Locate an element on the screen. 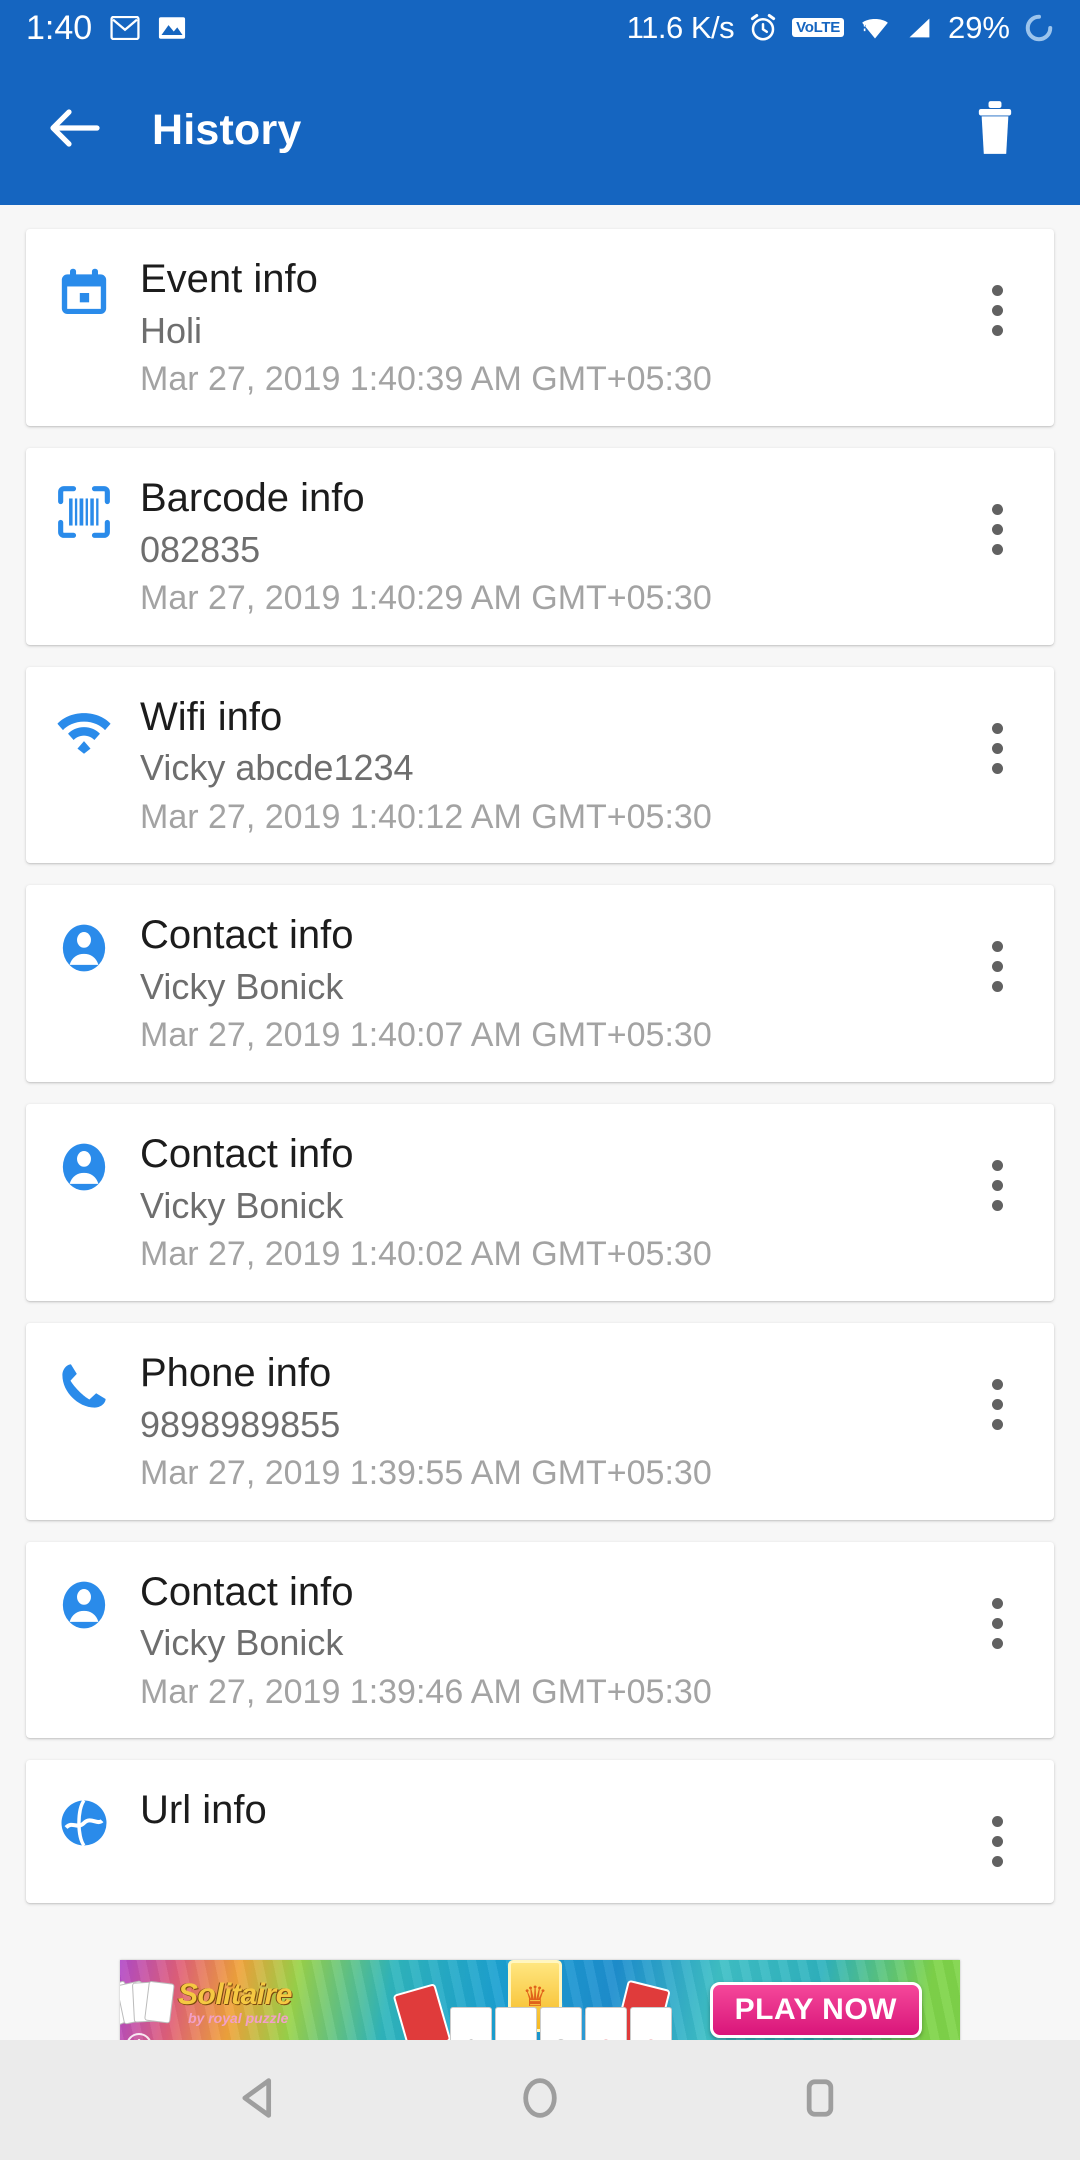 Image resolution: width=1080 pixels, height=2160 pixels. back-button is located at coordinates (75, 130).